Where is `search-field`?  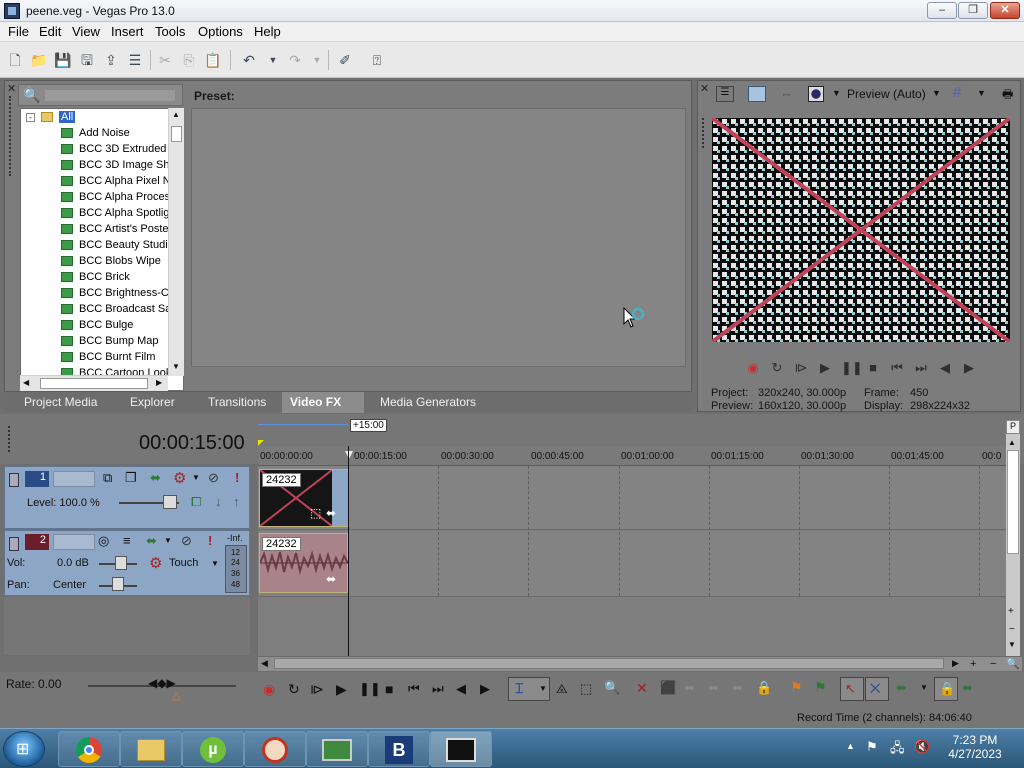 search-field is located at coordinates (110, 95).